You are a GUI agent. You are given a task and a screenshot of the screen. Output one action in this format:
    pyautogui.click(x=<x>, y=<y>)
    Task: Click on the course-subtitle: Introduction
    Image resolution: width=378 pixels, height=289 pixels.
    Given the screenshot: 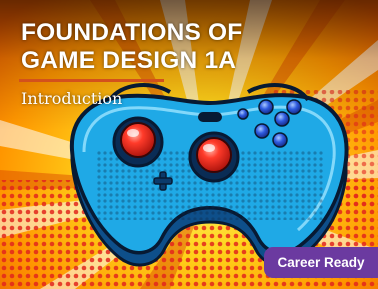 What is the action you would take?
    pyautogui.click(x=72, y=98)
    